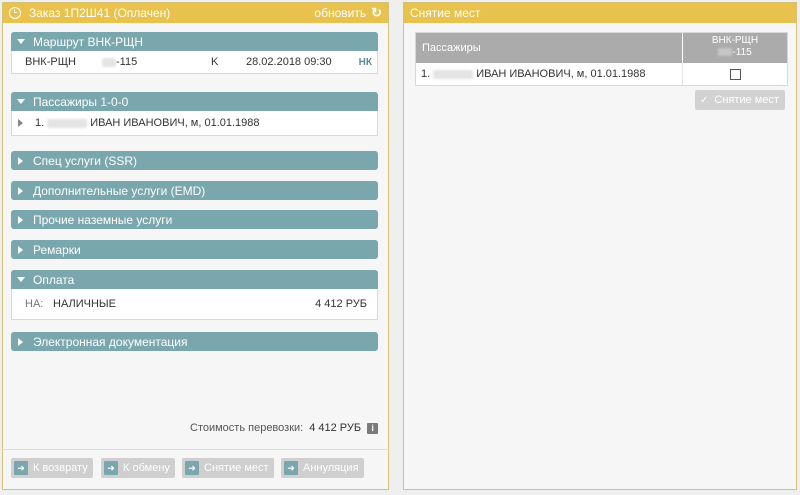  What do you see at coordinates (373, 428) in the screenshot?
I see `info-icon: i` at bounding box center [373, 428].